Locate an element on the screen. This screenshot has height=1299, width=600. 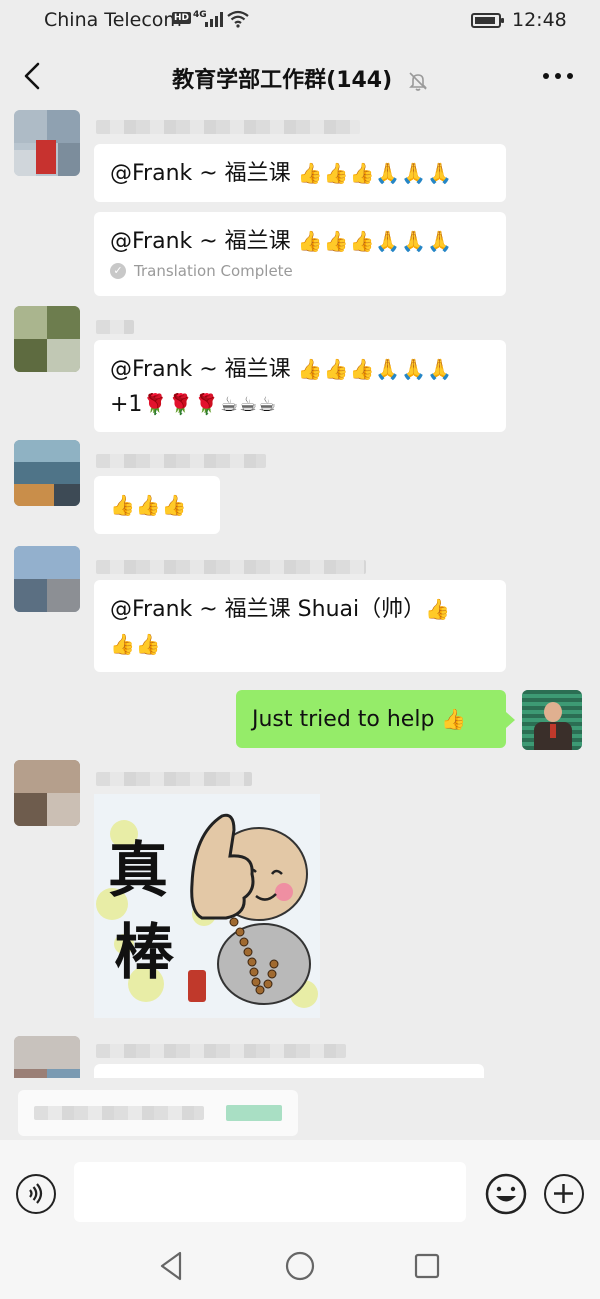
chat-title-wrap: 教育学部工作群(144) is located at coordinates (300, 78).